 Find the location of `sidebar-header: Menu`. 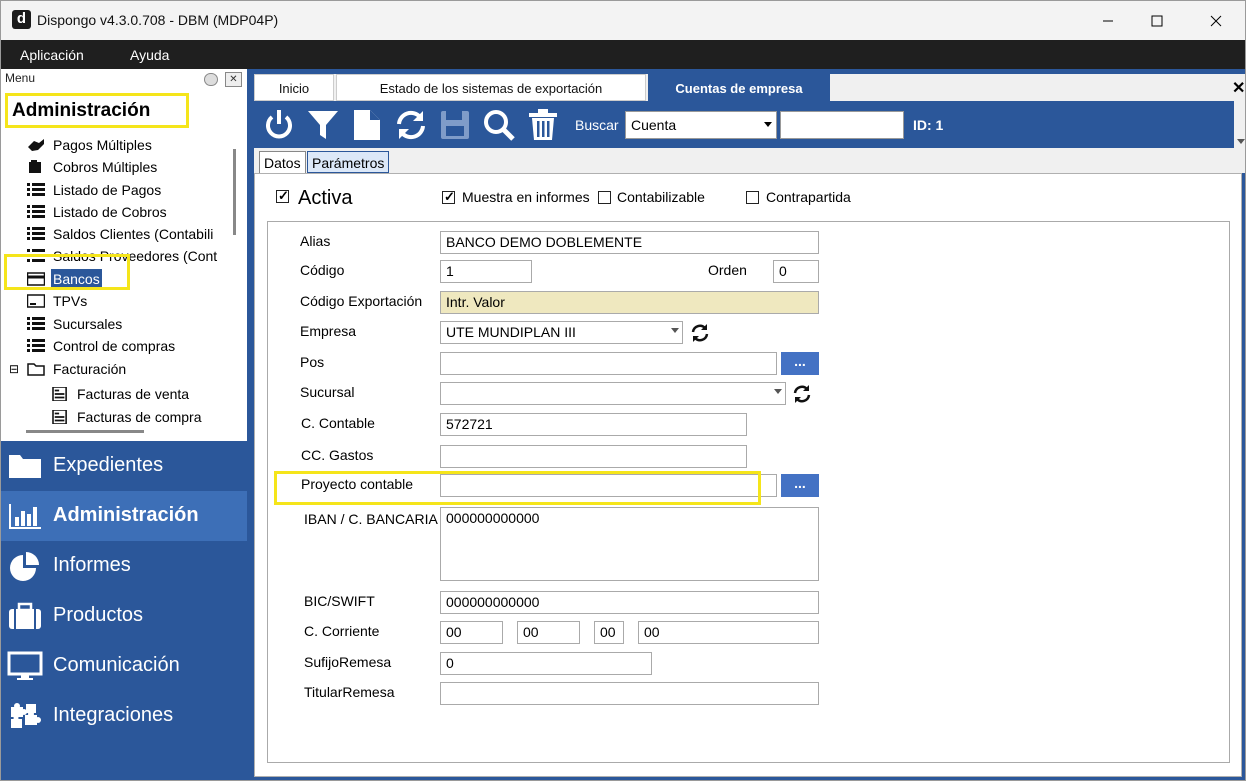

sidebar-header: Menu is located at coordinates (20, 78).